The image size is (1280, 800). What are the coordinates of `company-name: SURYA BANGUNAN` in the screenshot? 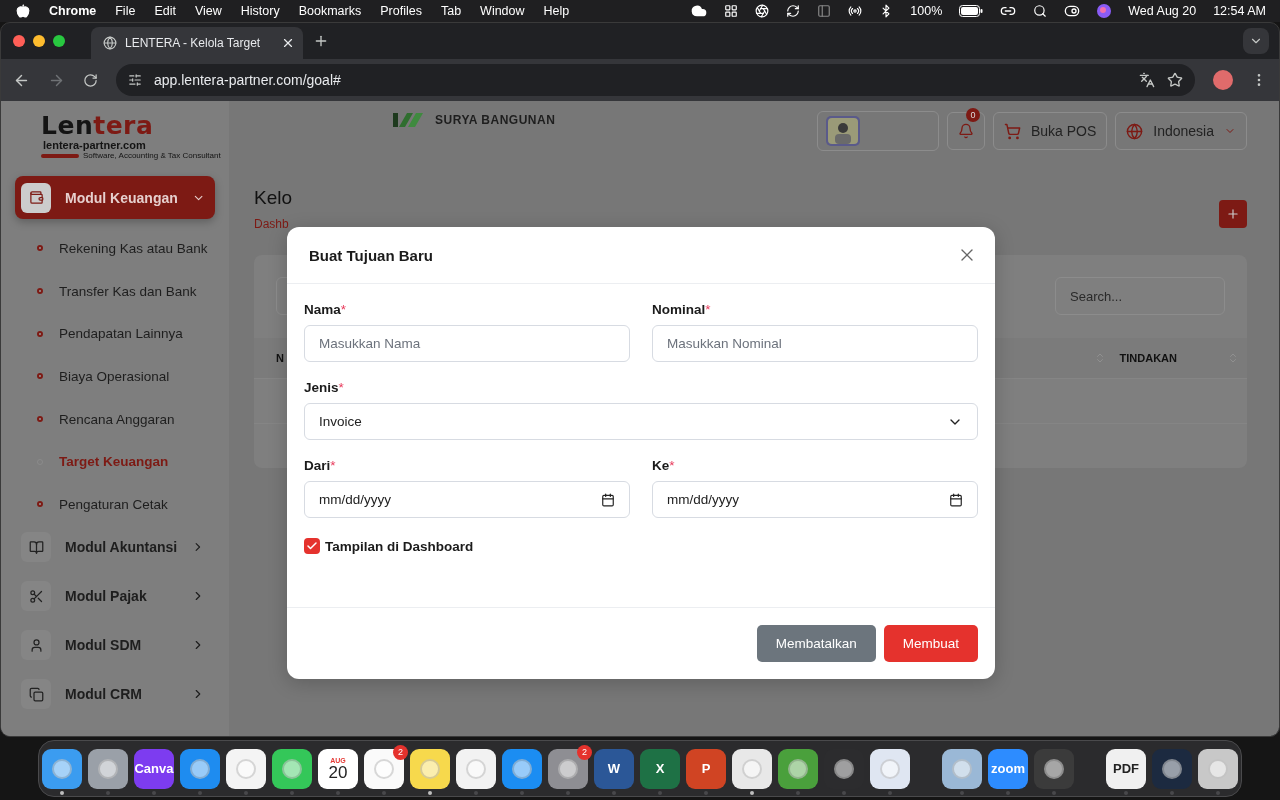 It's located at (495, 120).